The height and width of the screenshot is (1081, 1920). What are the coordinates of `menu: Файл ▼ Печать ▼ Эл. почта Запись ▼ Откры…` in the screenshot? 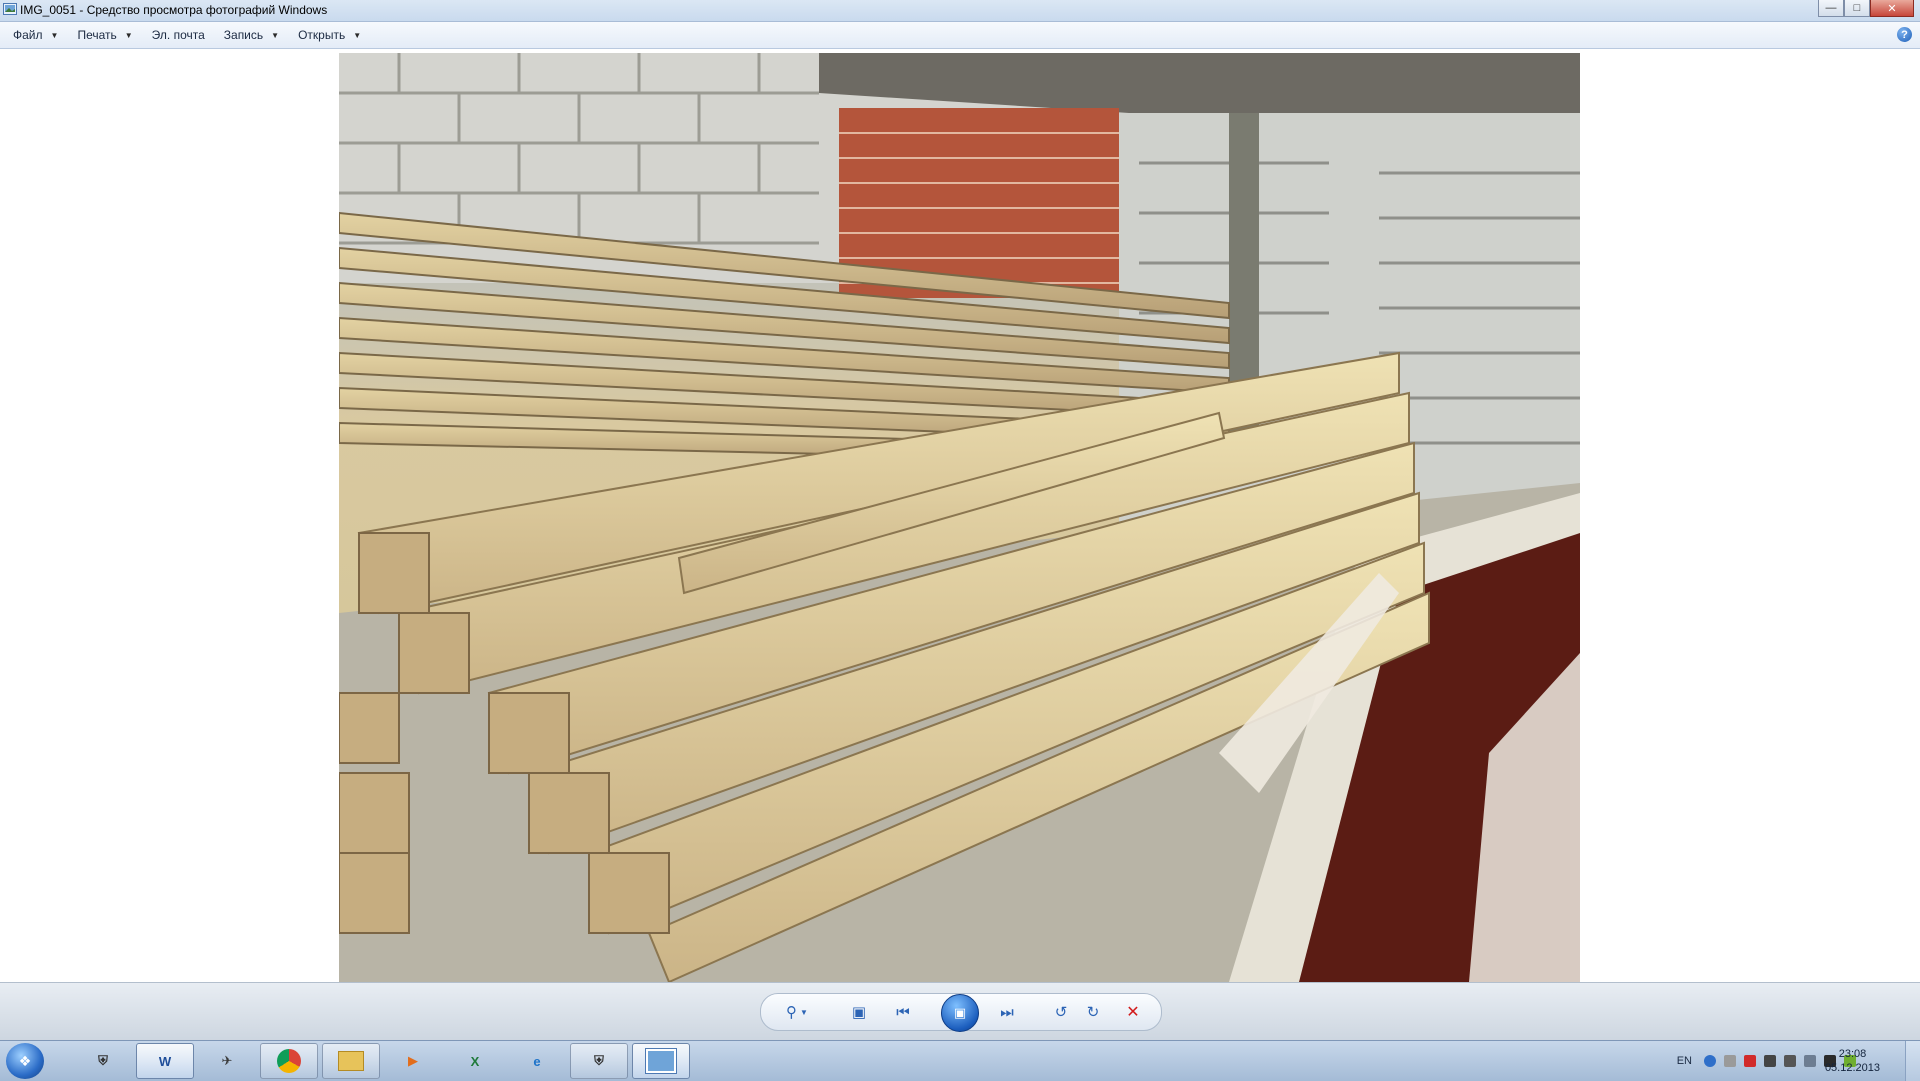 It's located at (190, 35).